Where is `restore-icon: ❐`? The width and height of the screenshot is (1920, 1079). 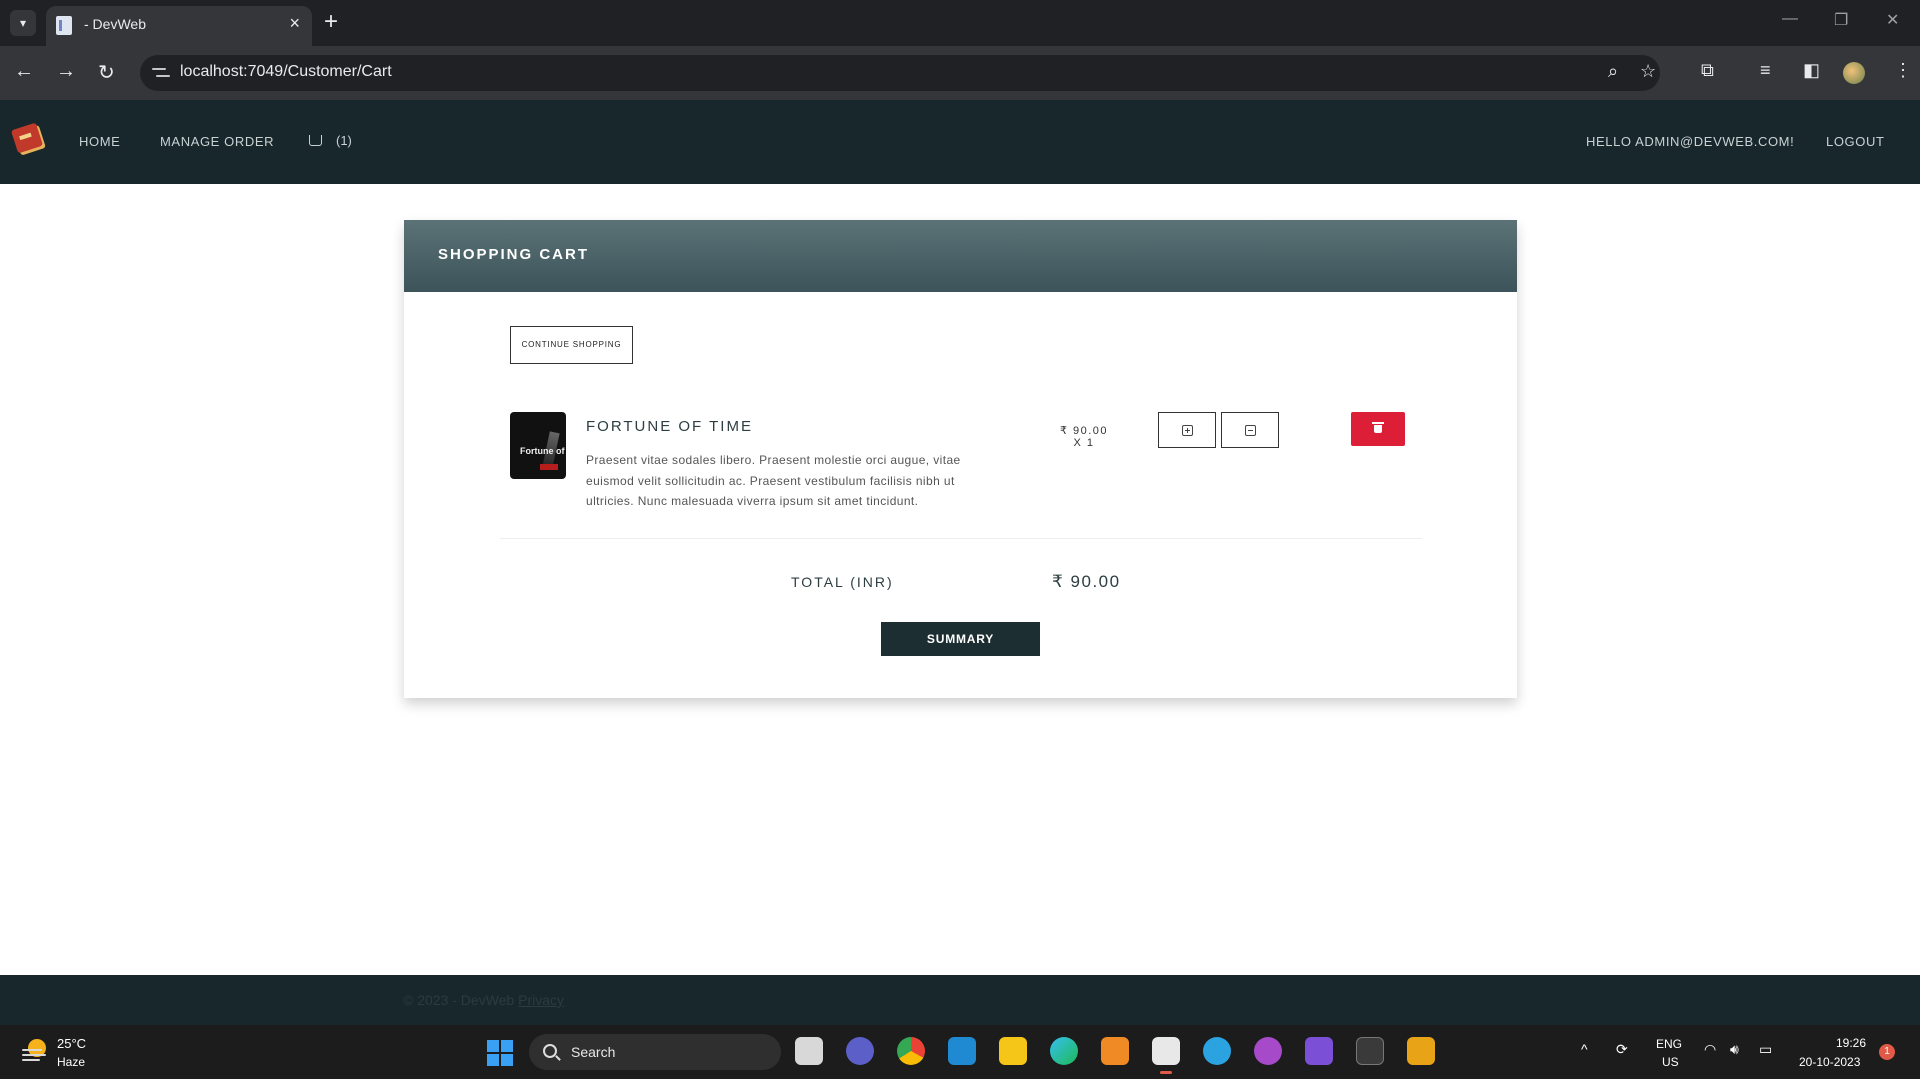
restore-icon: ❐ is located at coordinates (1841, 20).